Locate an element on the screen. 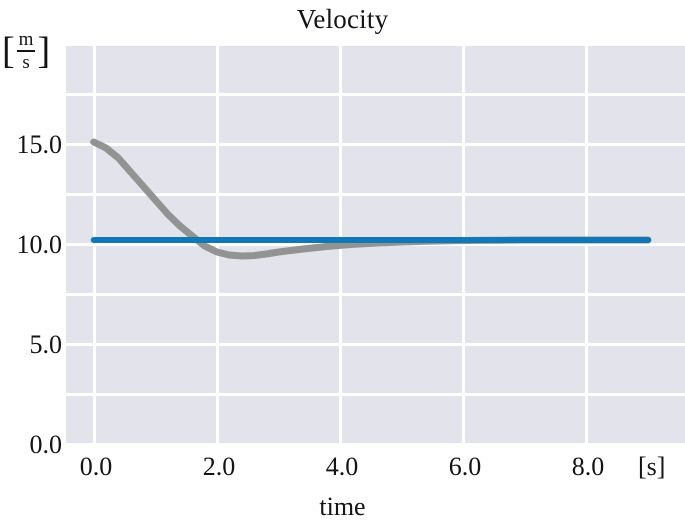 Image resolution: width=685 pixels, height=531 pixels. y-unit-denominator: s is located at coordinates (26, 62).